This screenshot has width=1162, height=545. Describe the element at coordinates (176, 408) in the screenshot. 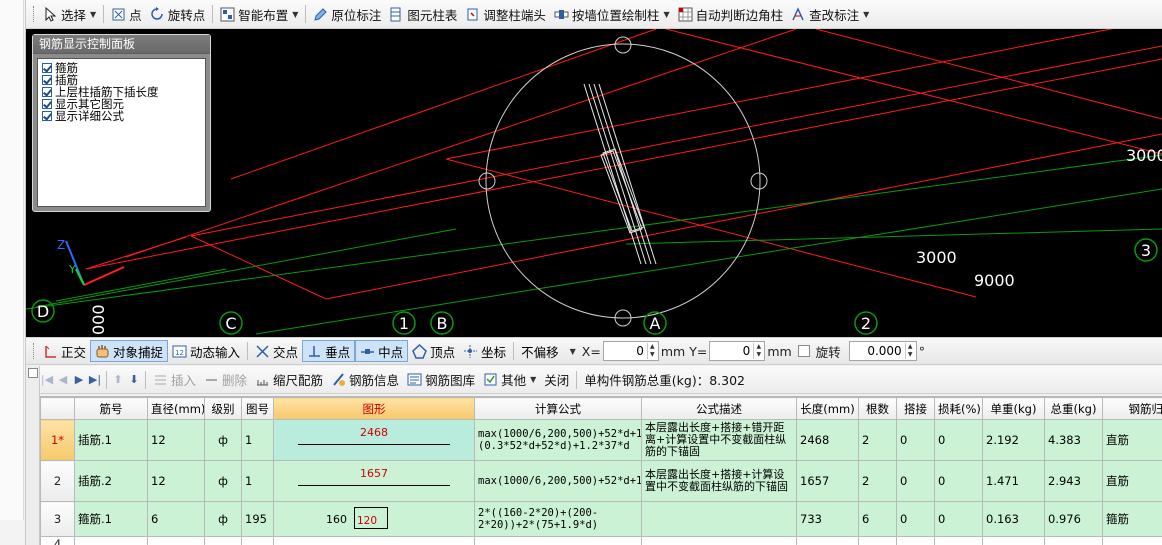

I see `header-diameter: 直径(mm)` at that location.